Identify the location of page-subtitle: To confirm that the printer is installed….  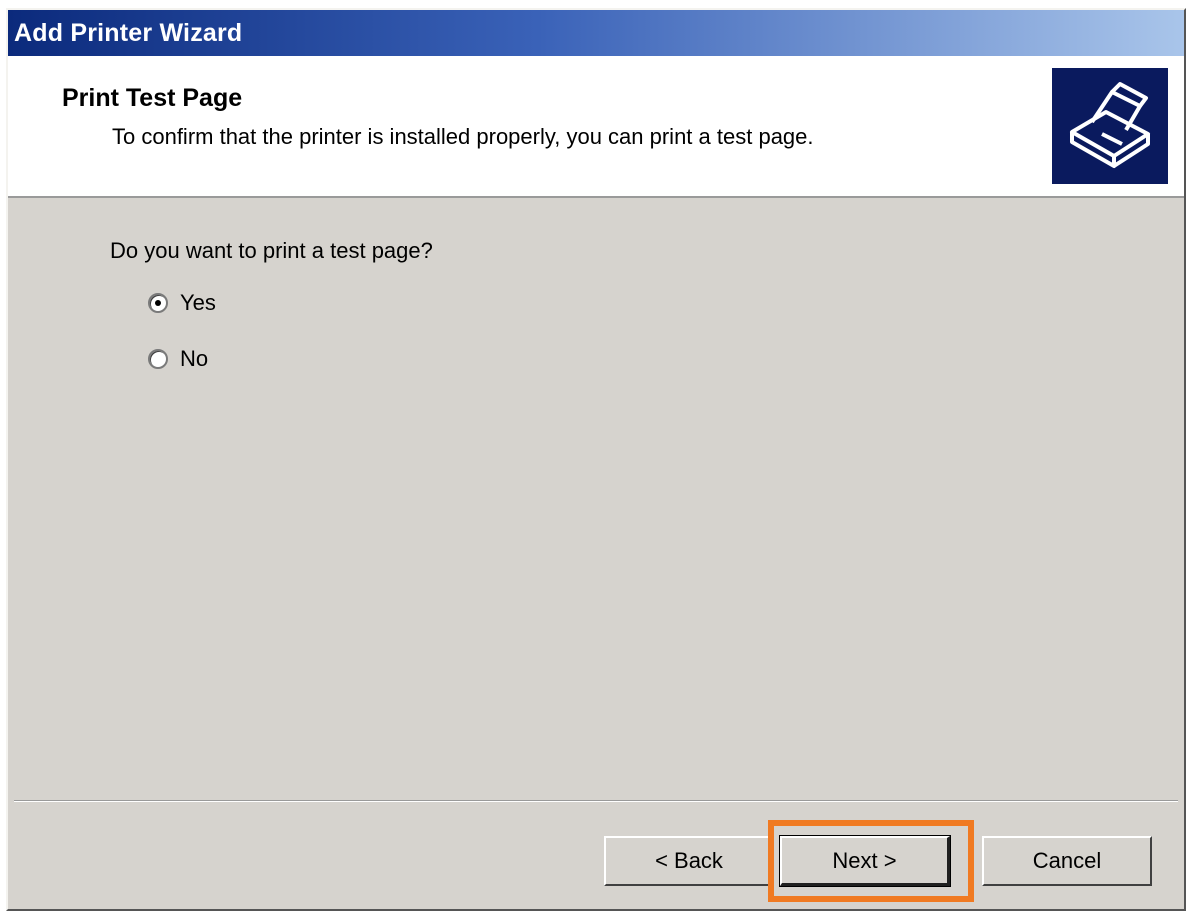
(463, 136).